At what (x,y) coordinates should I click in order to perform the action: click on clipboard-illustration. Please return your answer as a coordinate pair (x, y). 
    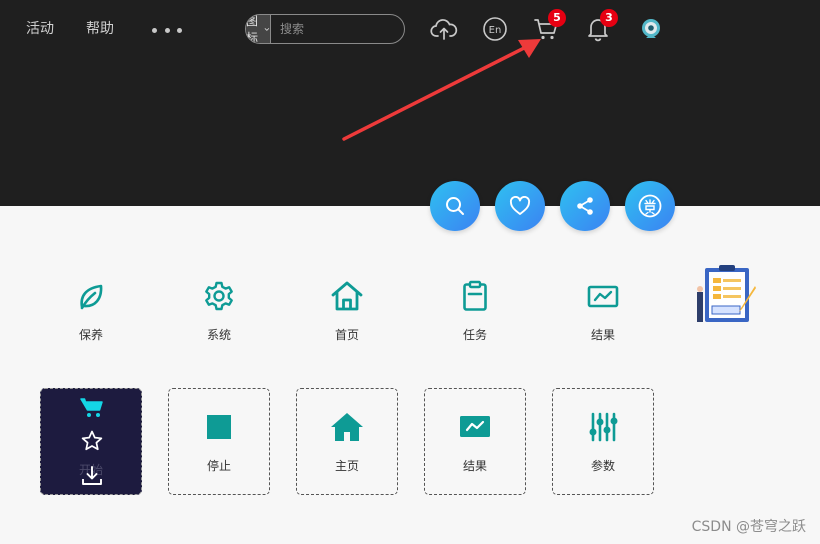
    Looking at the image, I should click on (726, 293).